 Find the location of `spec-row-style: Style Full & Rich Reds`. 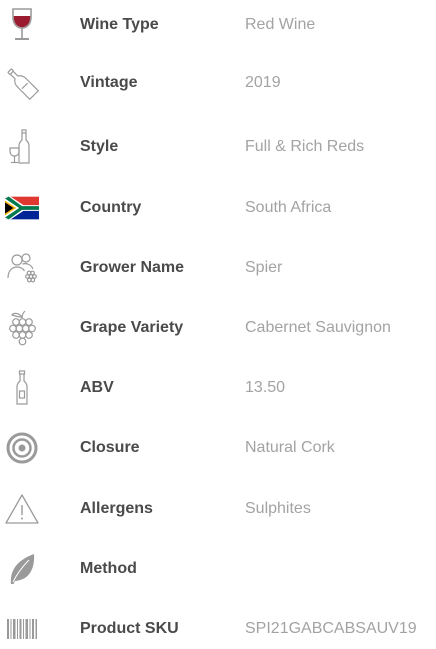

spec-row-style: Style Full & Rich Reds is located at coordinates (218, 147).